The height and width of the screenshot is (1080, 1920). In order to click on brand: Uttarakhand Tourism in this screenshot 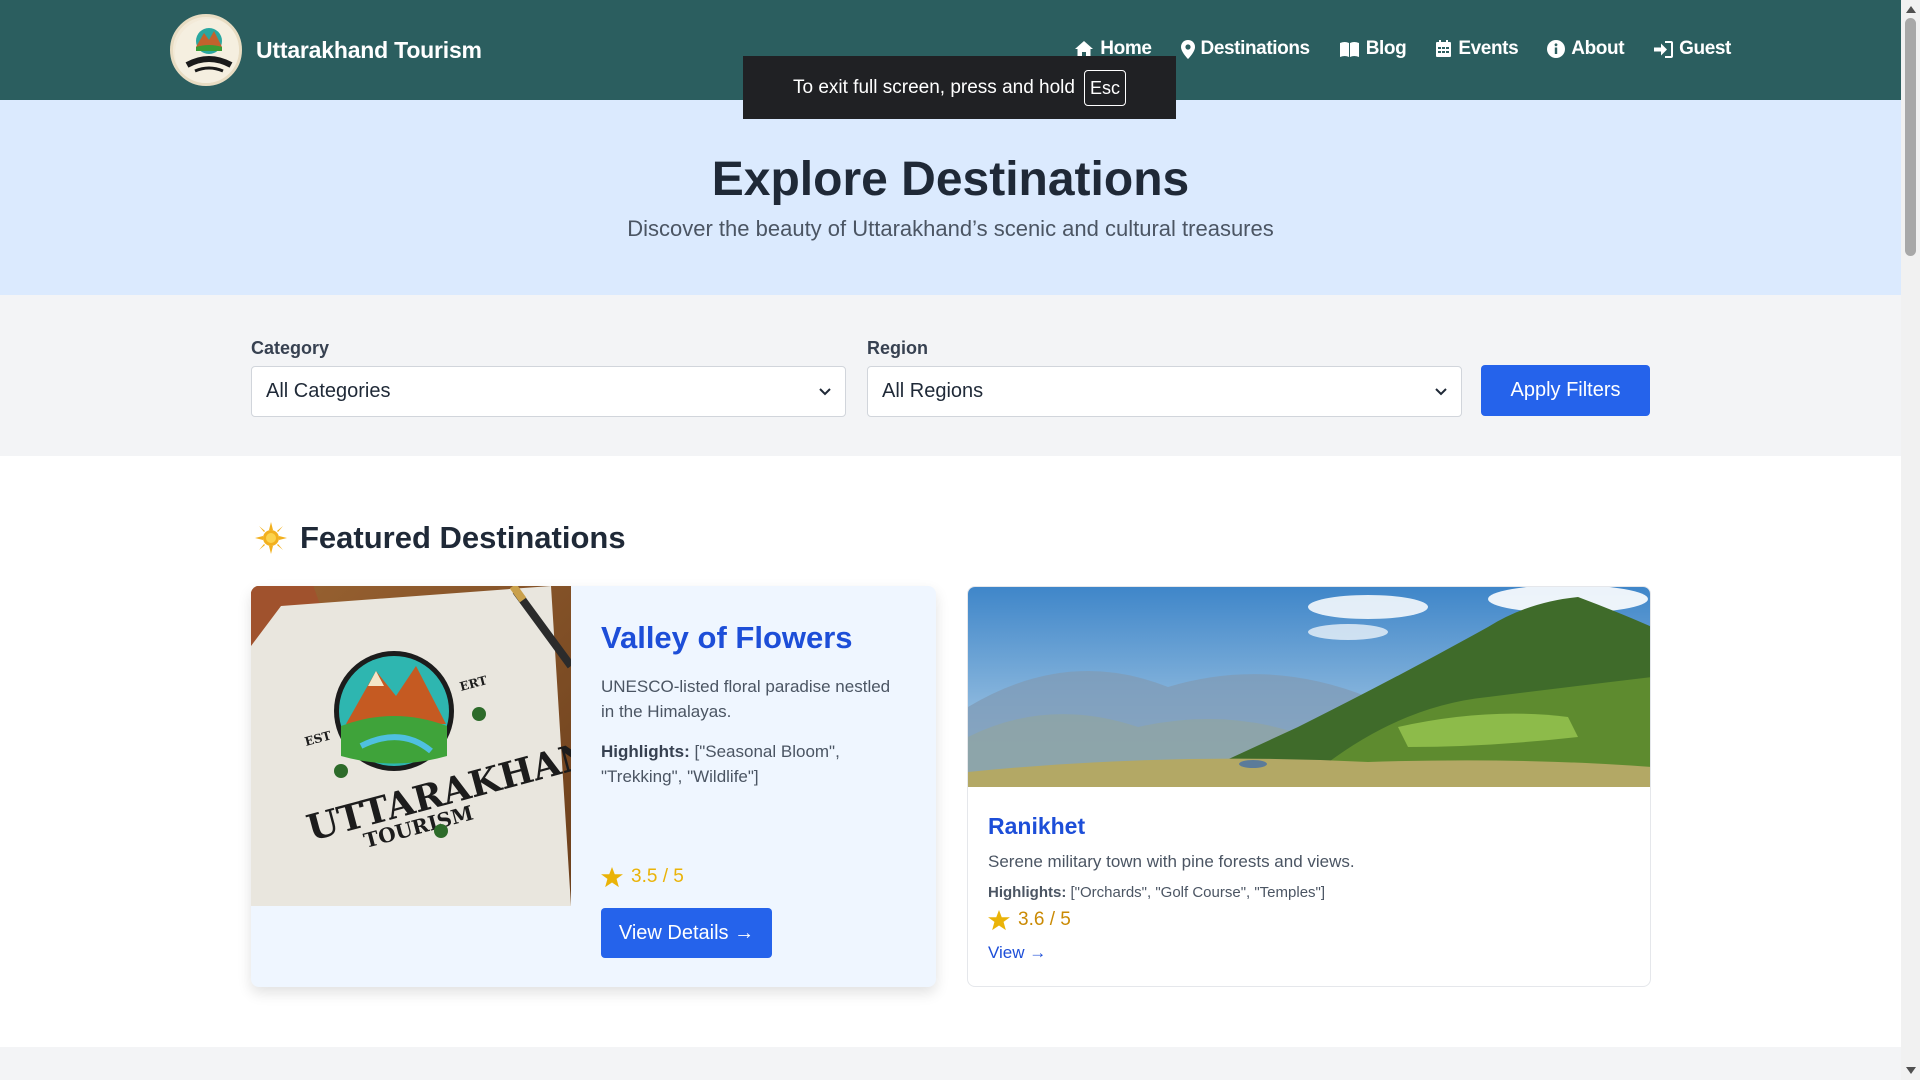, I will do `click(326, 50)`.